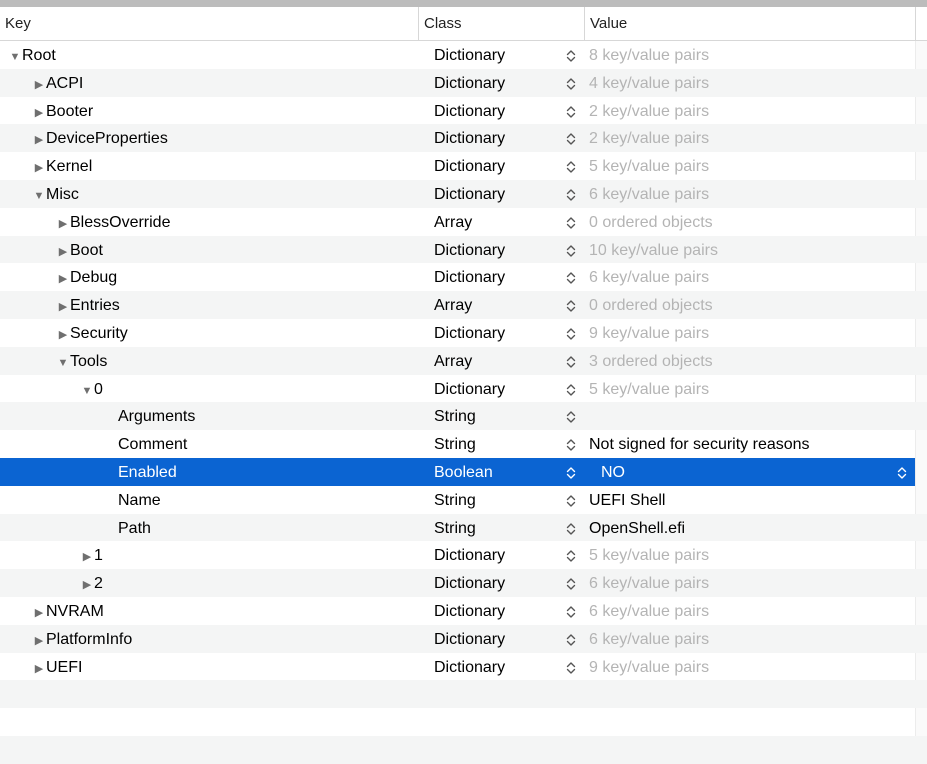  What do you see at coordinates (113, 223) in the screenshot?
I see `key-cell: ▶ BlessOverride` at bounding box center [113, 223].